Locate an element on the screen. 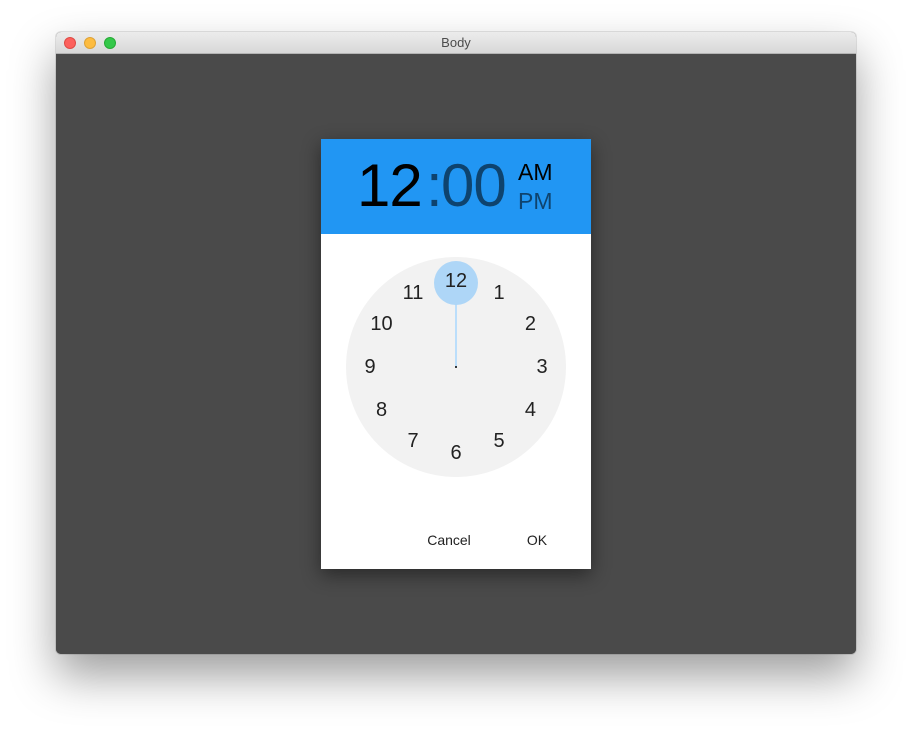 This screenshot has height=734, width=912. clock-number-7: 7 is located at coordinates (413, 441).